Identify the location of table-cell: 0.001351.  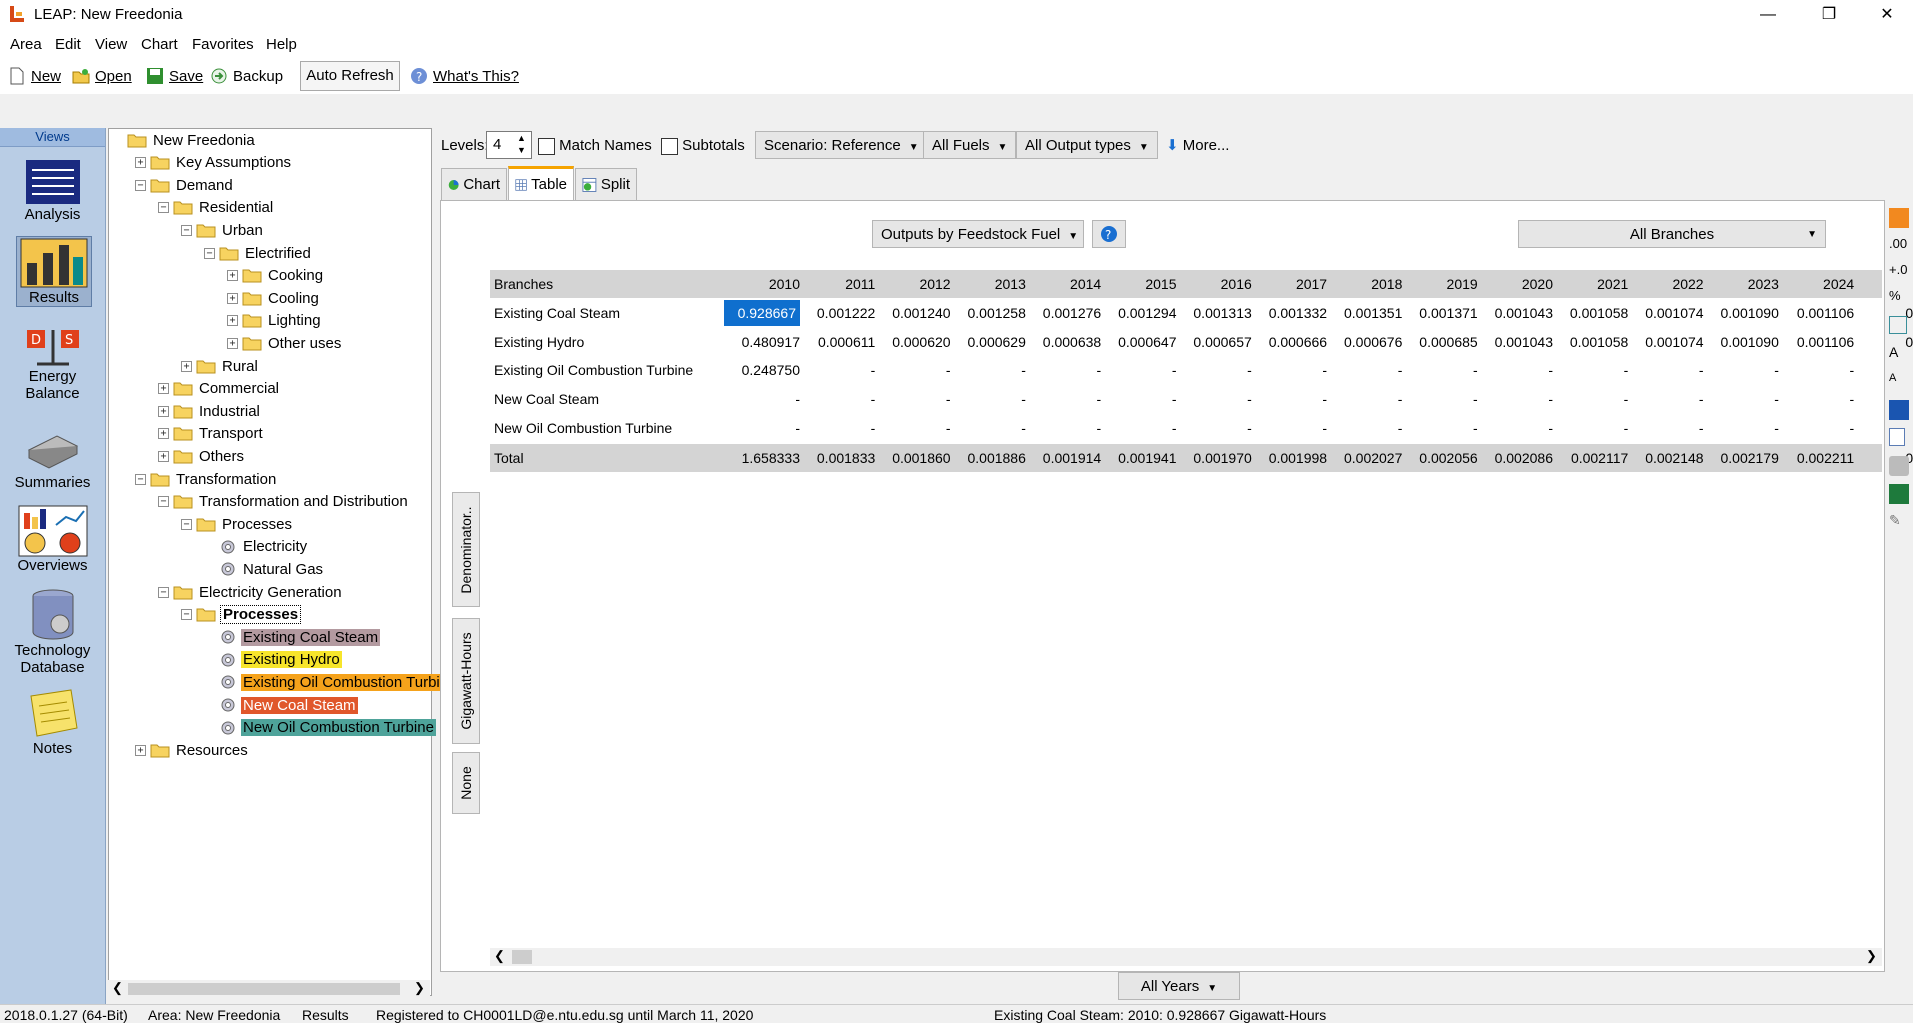
(1367, 313).